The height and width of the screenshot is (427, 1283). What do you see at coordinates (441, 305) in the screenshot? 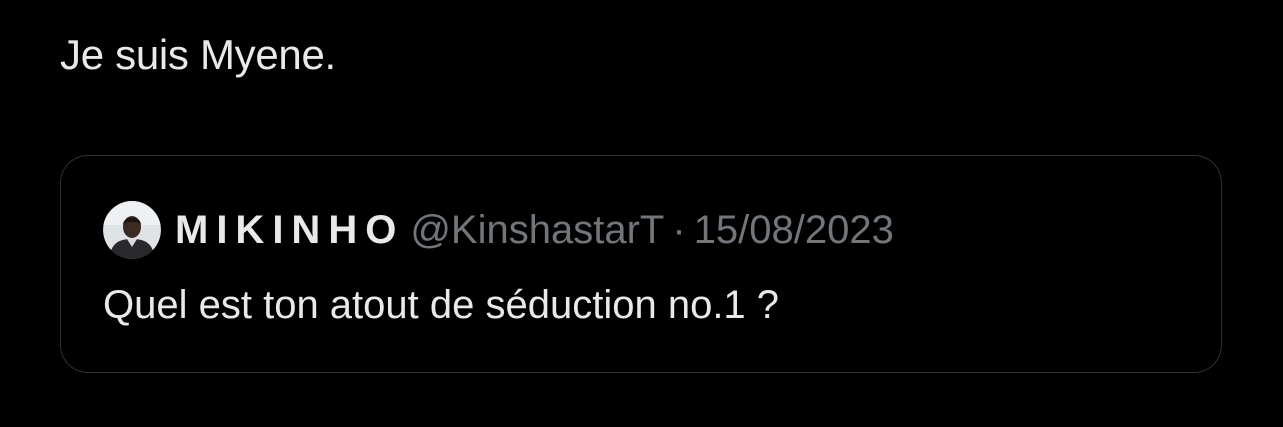
I see `quoted-tweet-text: Quel est ton atout de séduction no.1 ?` at bounding box center [441, 305].